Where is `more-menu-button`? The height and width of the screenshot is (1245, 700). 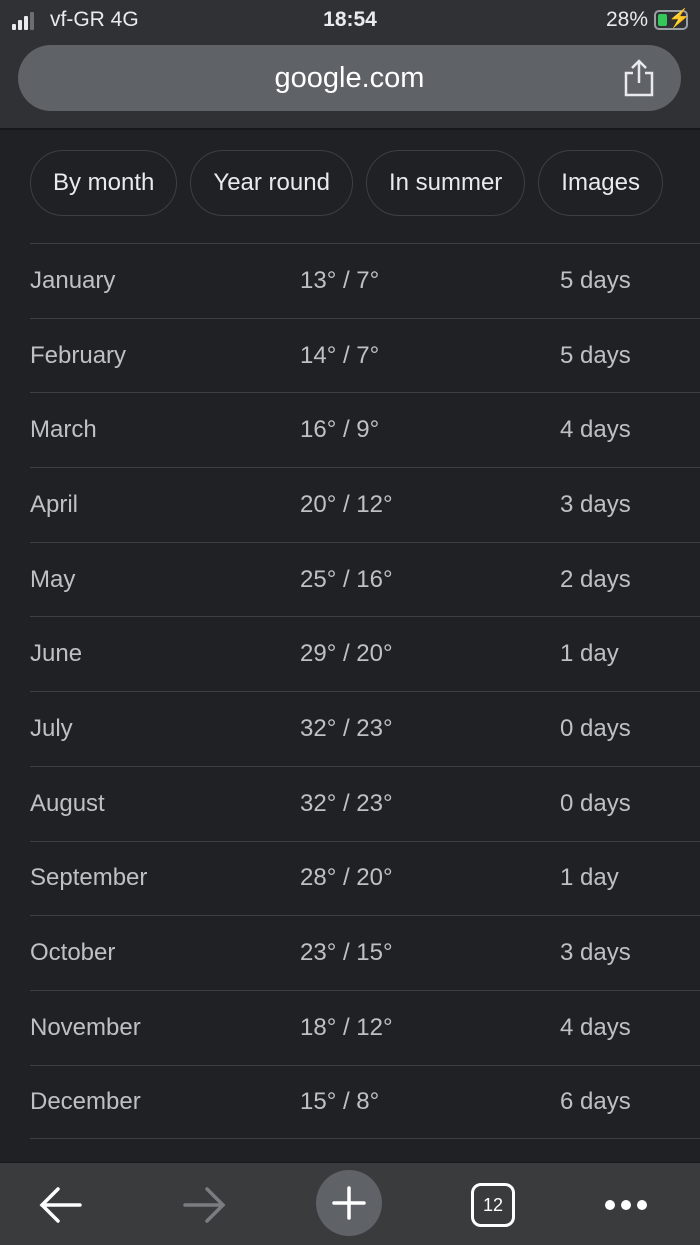
more-menu-button is located at coordinates (626, 1205).